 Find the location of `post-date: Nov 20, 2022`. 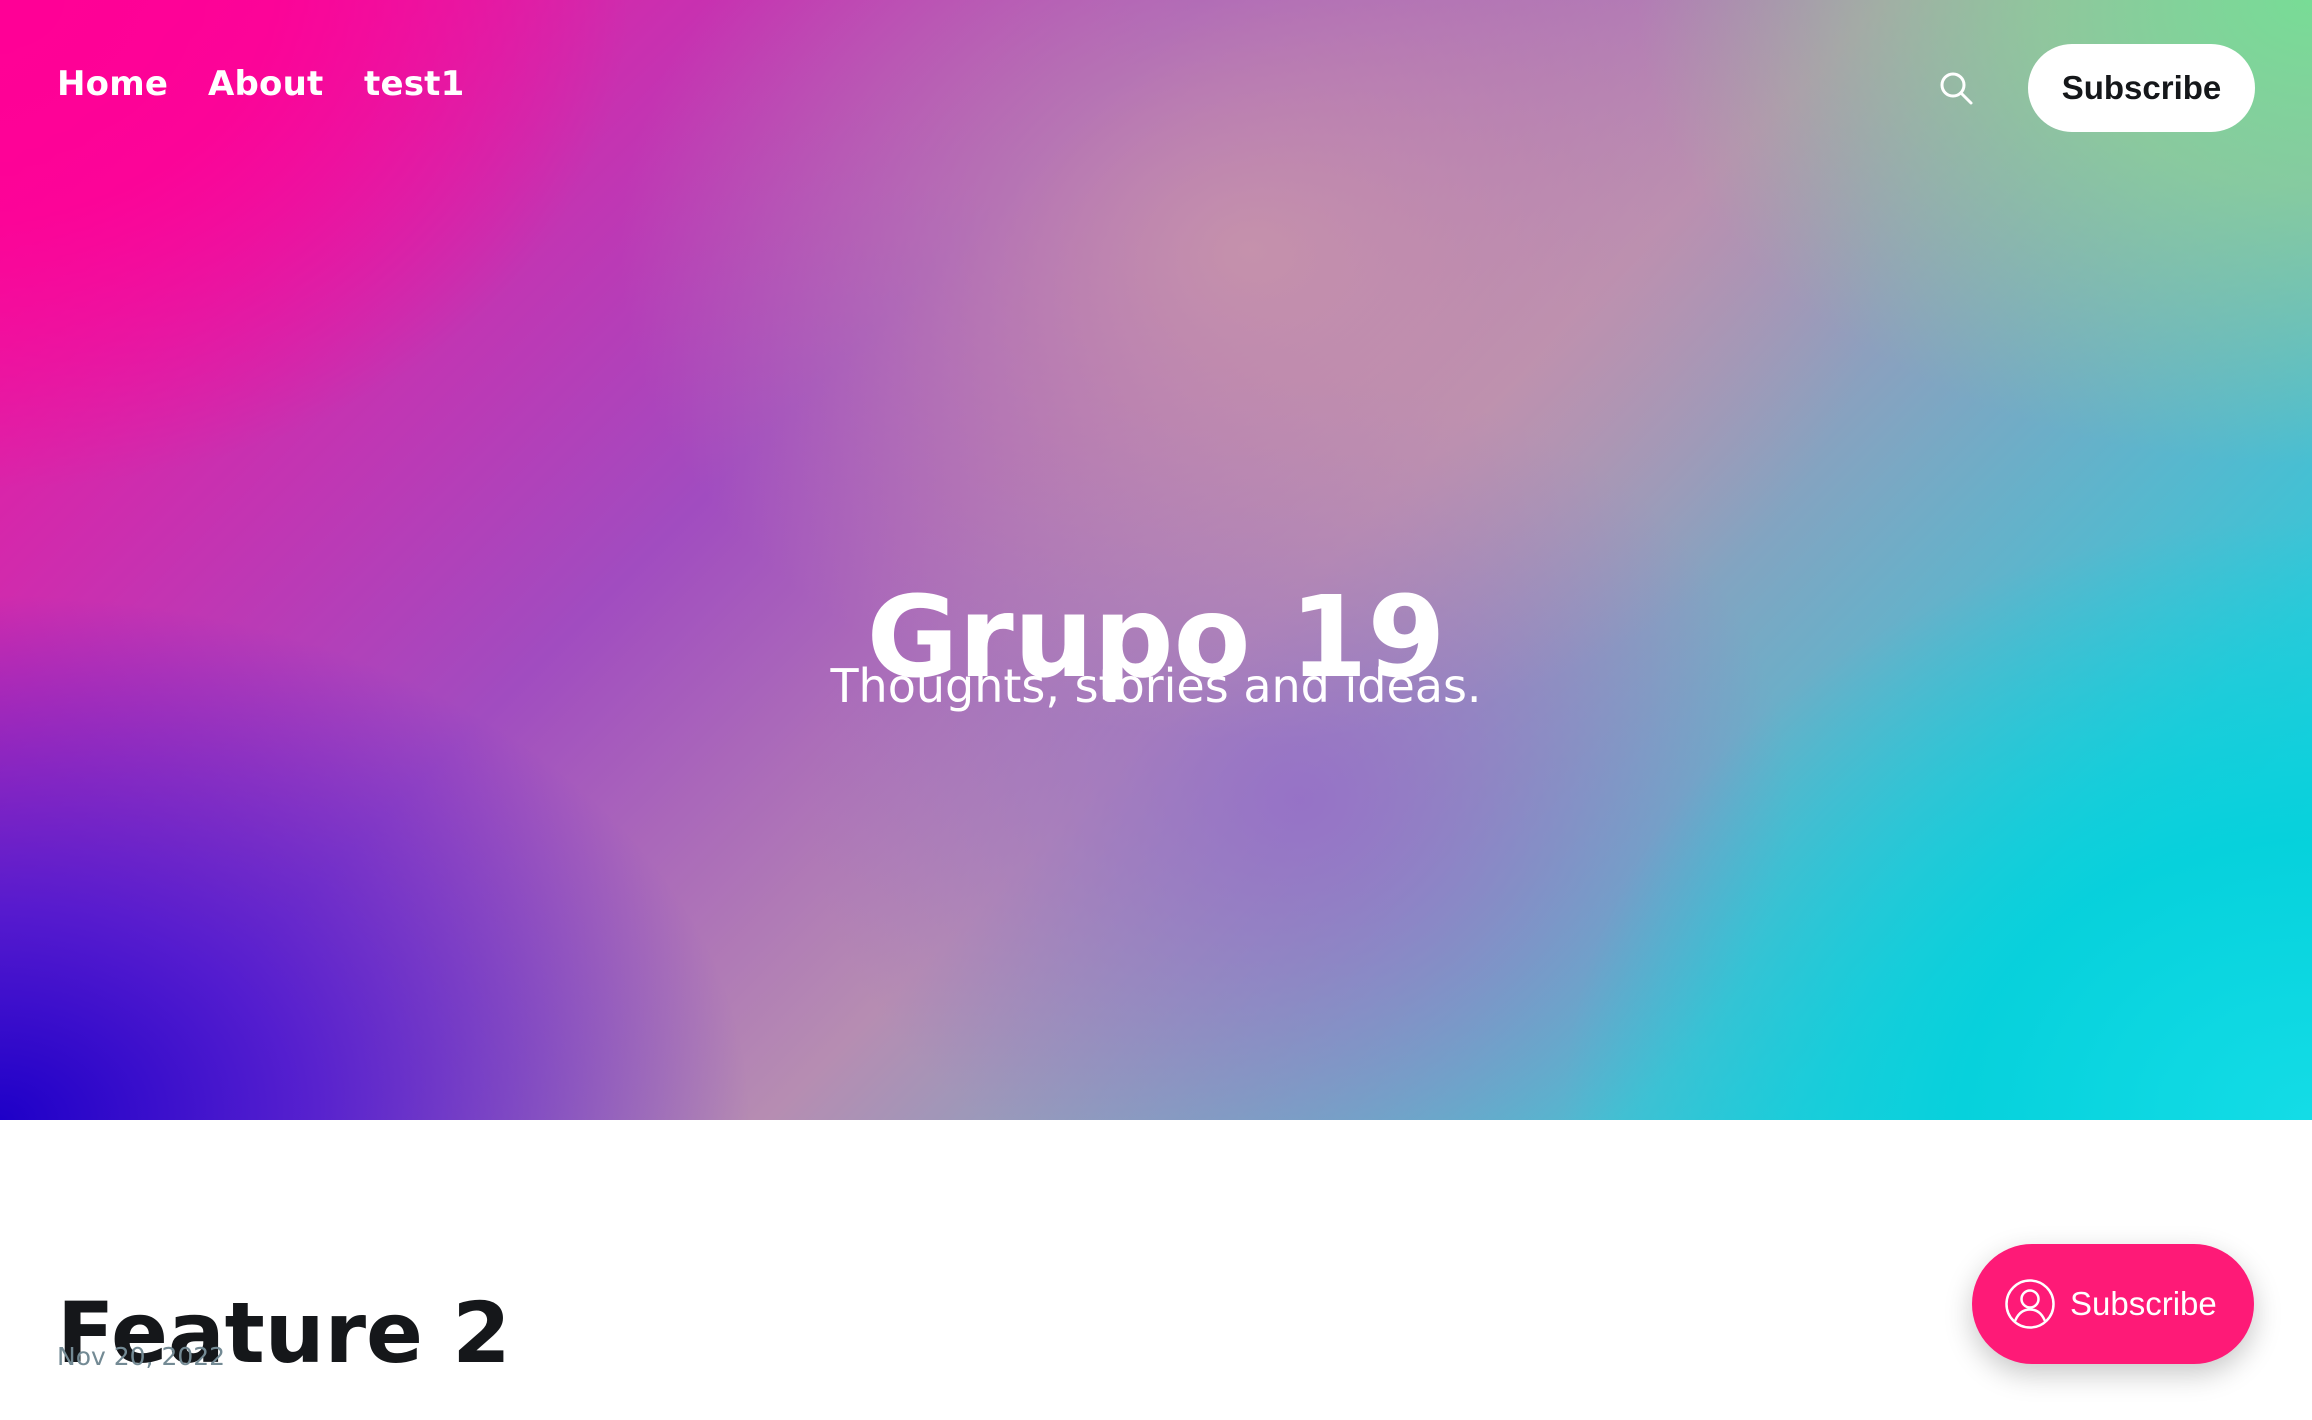

post-date: Nov 20, 2022 is located at coordinates (141, 1356).